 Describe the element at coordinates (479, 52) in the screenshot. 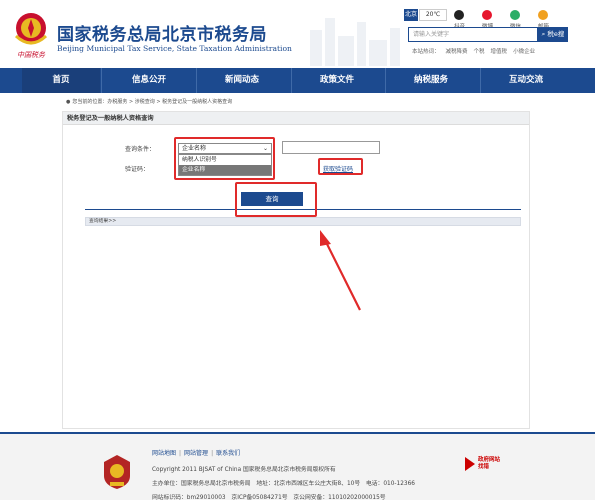

I see `hot-word: 个税` at that location.